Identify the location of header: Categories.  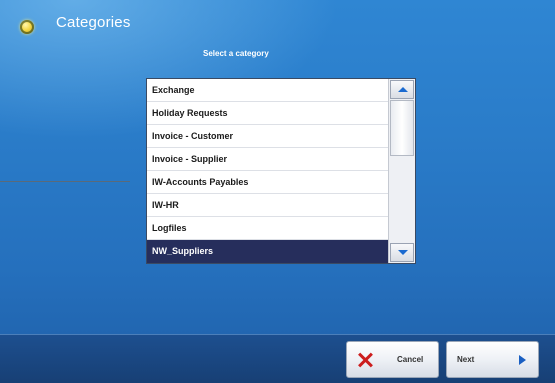
(75, 24).